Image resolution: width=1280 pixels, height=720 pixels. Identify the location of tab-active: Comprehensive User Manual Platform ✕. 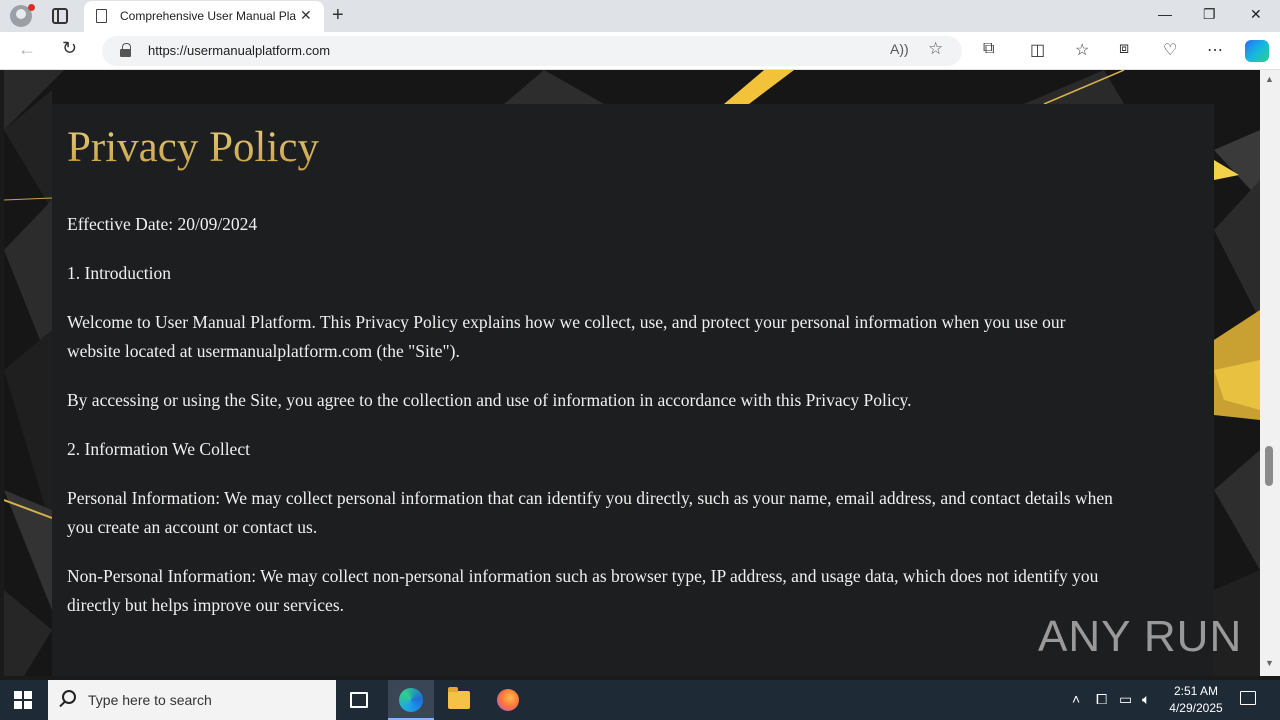
(204, 16).